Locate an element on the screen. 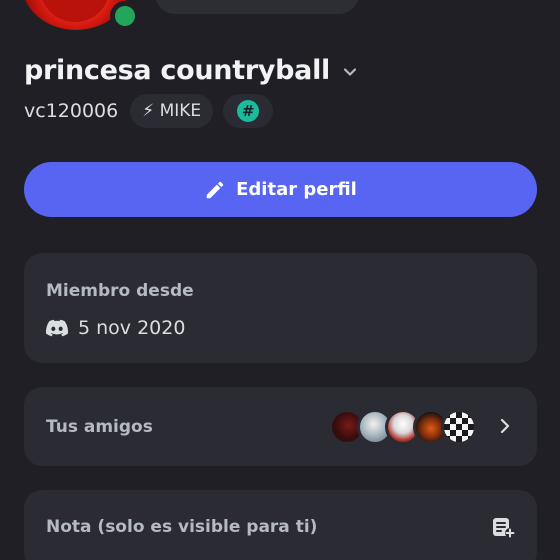  badge-label: ⚡ MIKE is located at coordinates (172, 111).